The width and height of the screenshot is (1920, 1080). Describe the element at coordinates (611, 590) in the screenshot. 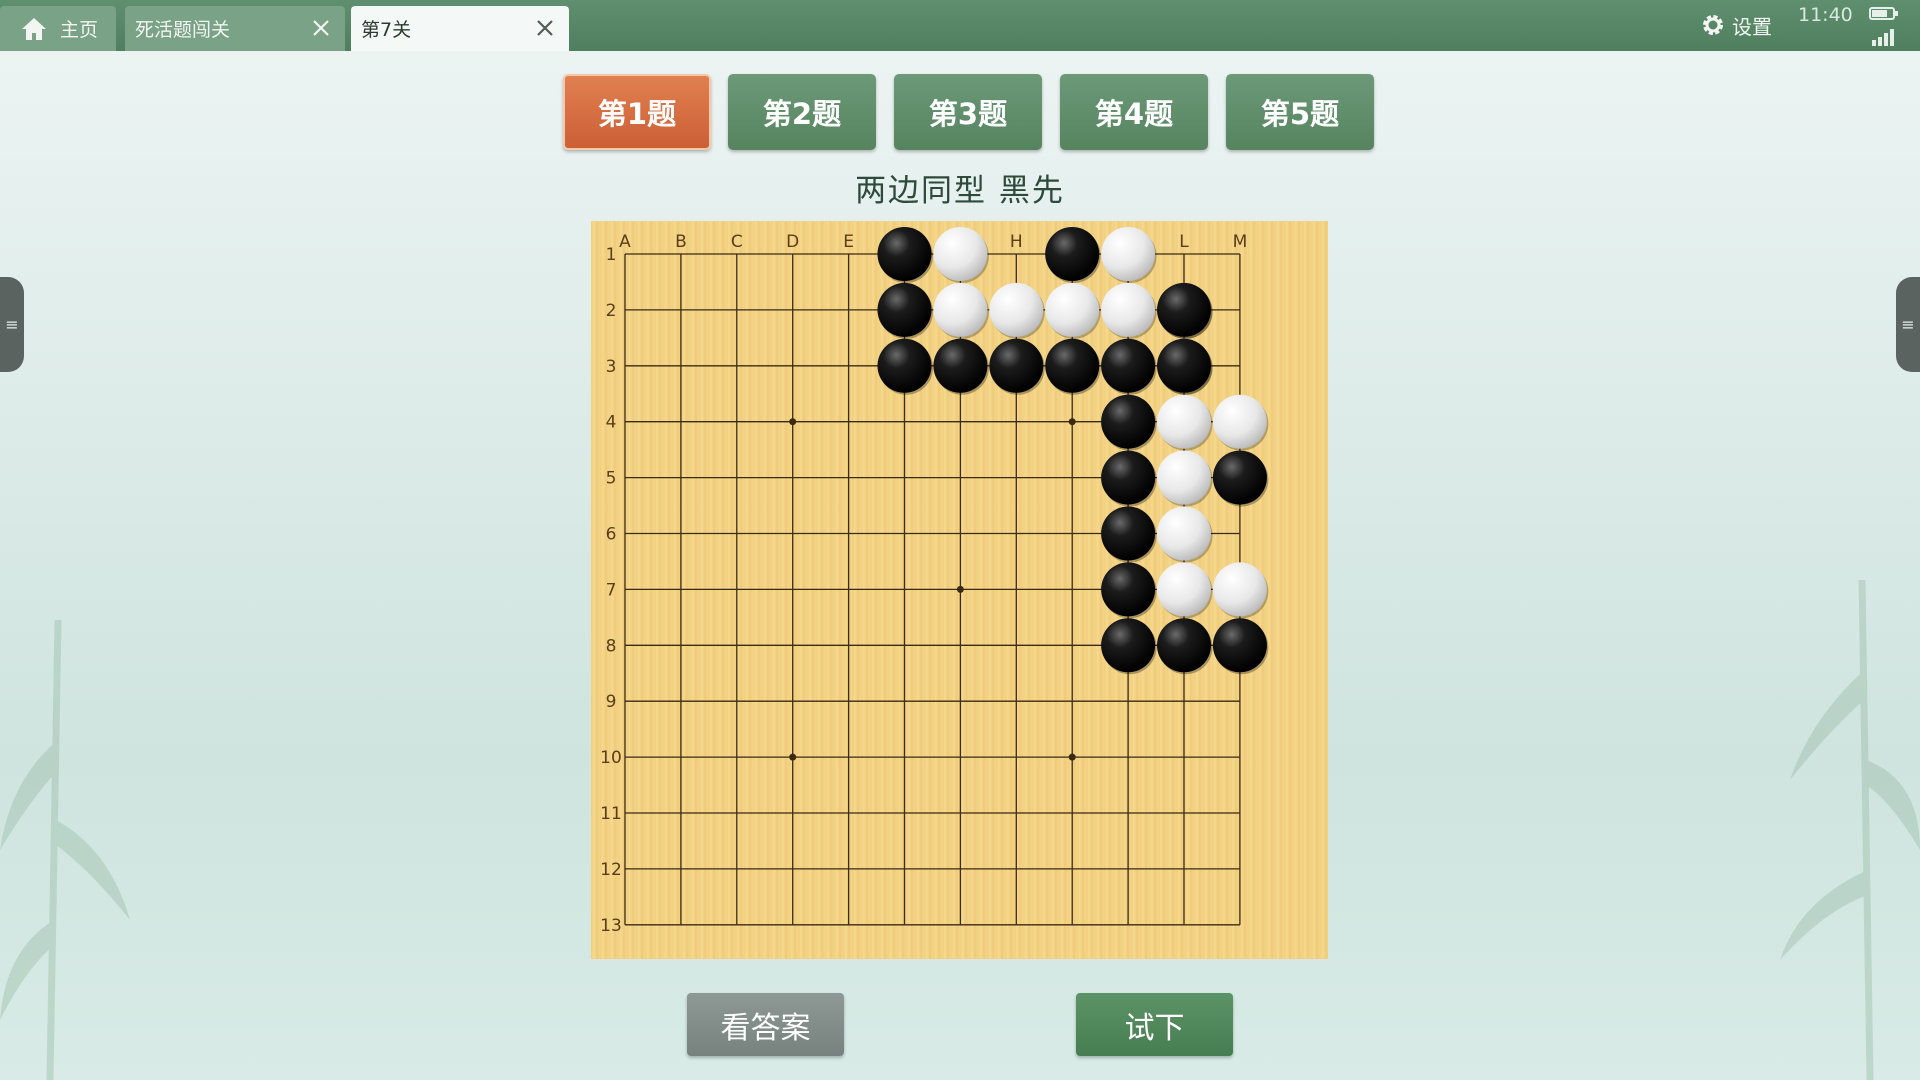

I see `row-label: 7` at that location.